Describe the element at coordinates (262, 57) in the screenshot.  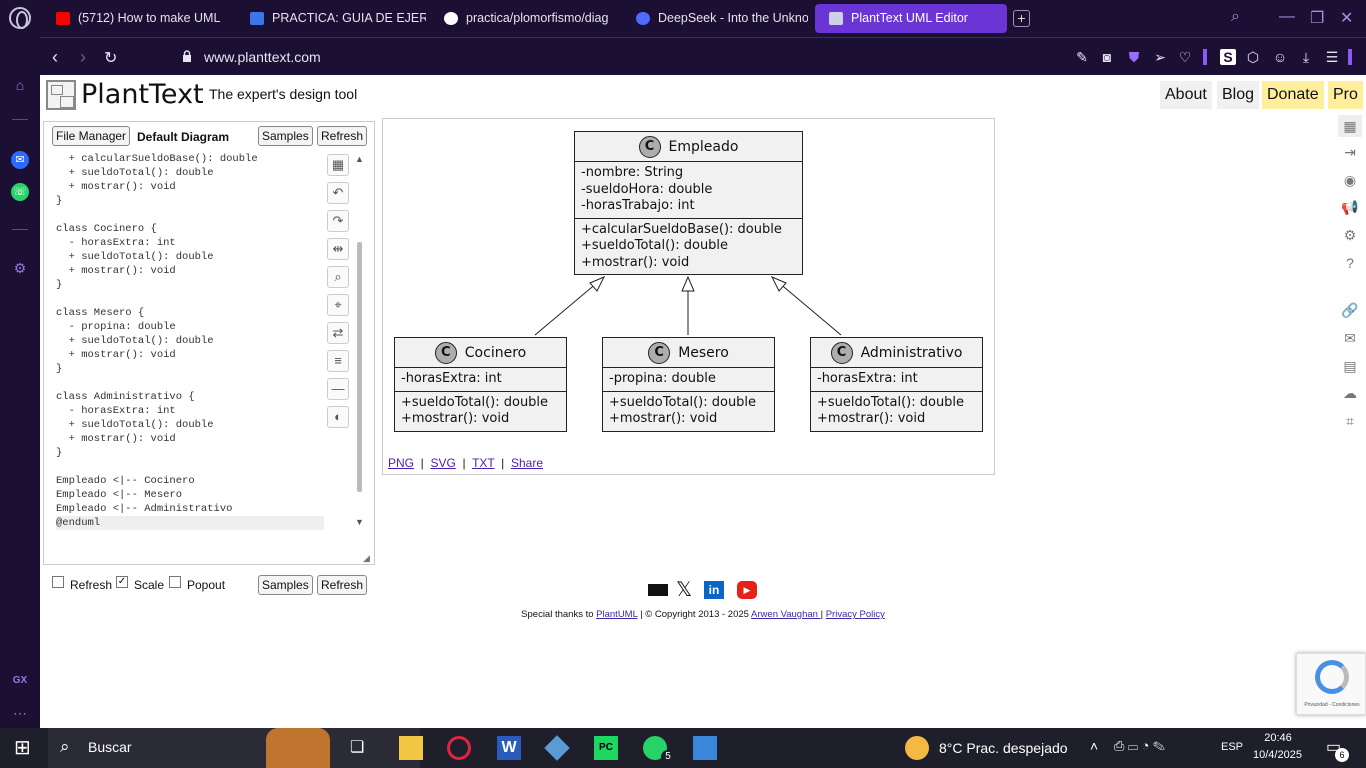
I see `url-input: www.planttext.com` at that location.